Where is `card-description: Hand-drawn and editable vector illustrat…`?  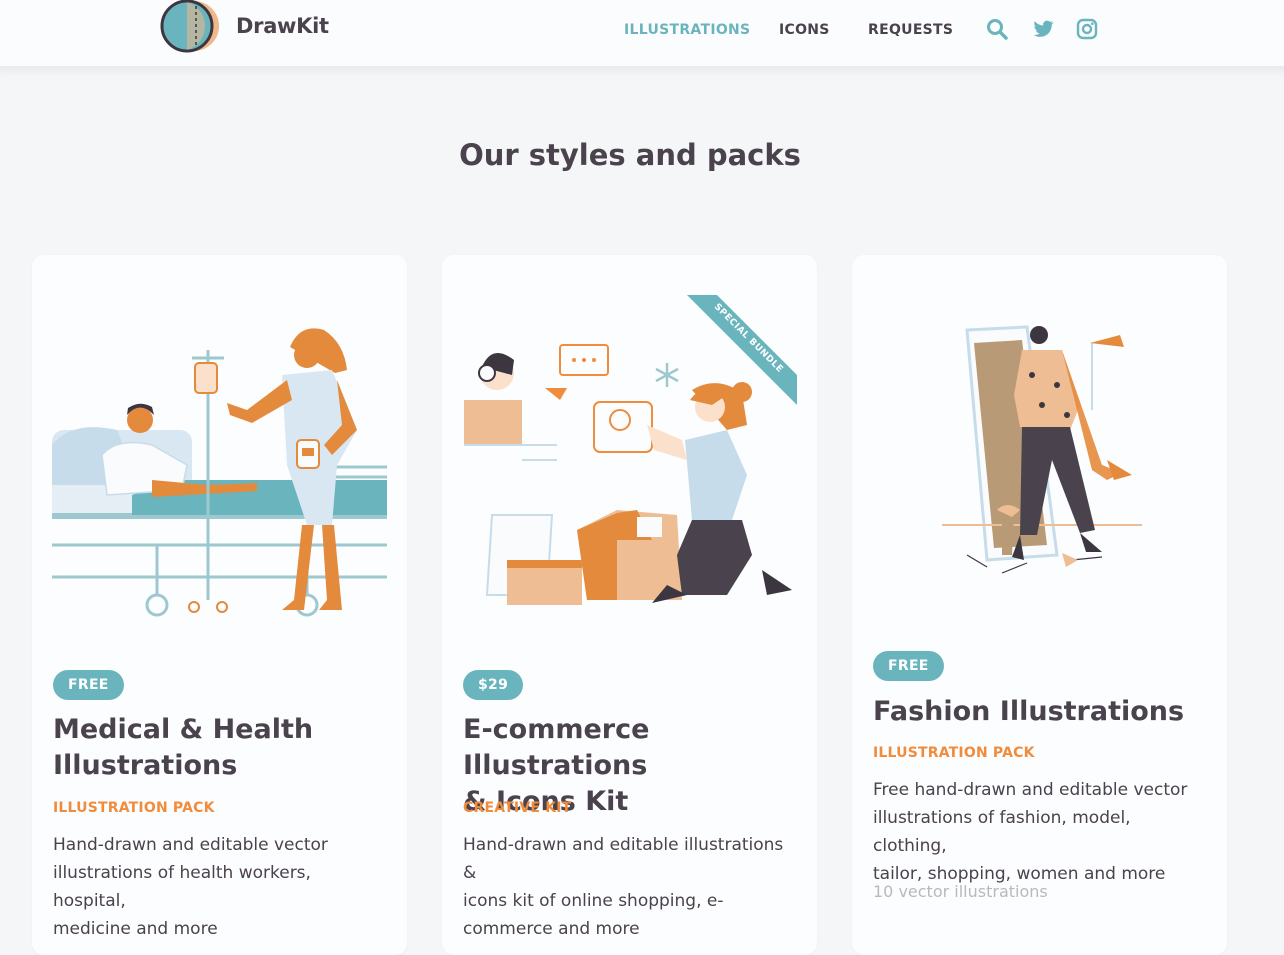
card-description: Hand-drawn and editable vector illustrat… is located at coordinates (220, 887).